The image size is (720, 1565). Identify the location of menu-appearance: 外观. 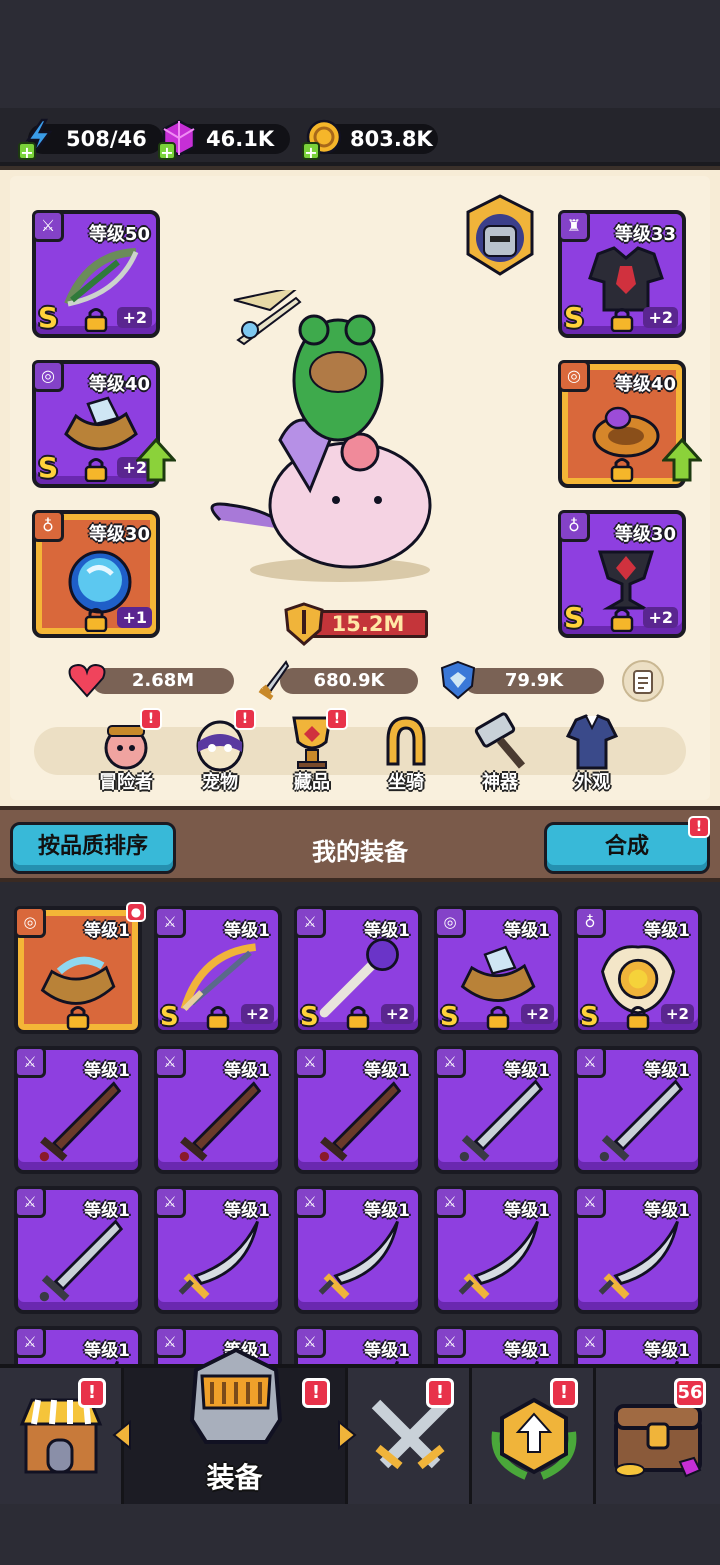
(592, 753).